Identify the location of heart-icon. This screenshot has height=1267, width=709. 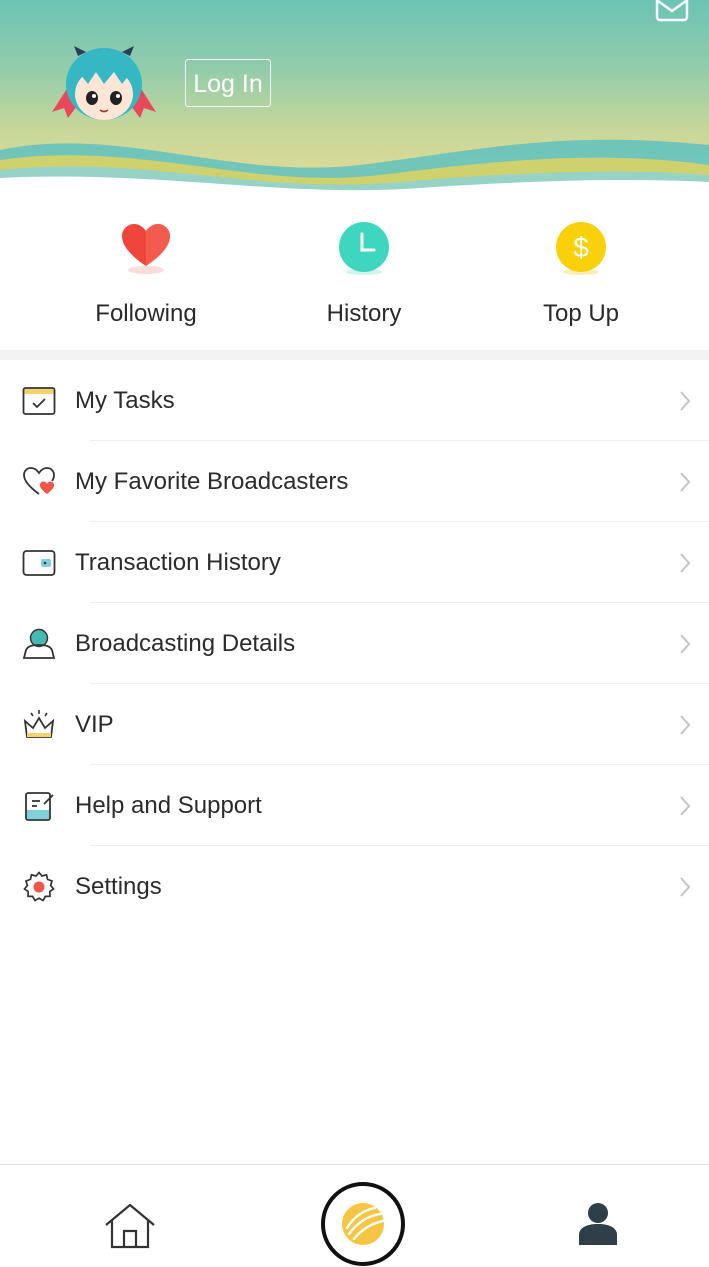
(146, 249).